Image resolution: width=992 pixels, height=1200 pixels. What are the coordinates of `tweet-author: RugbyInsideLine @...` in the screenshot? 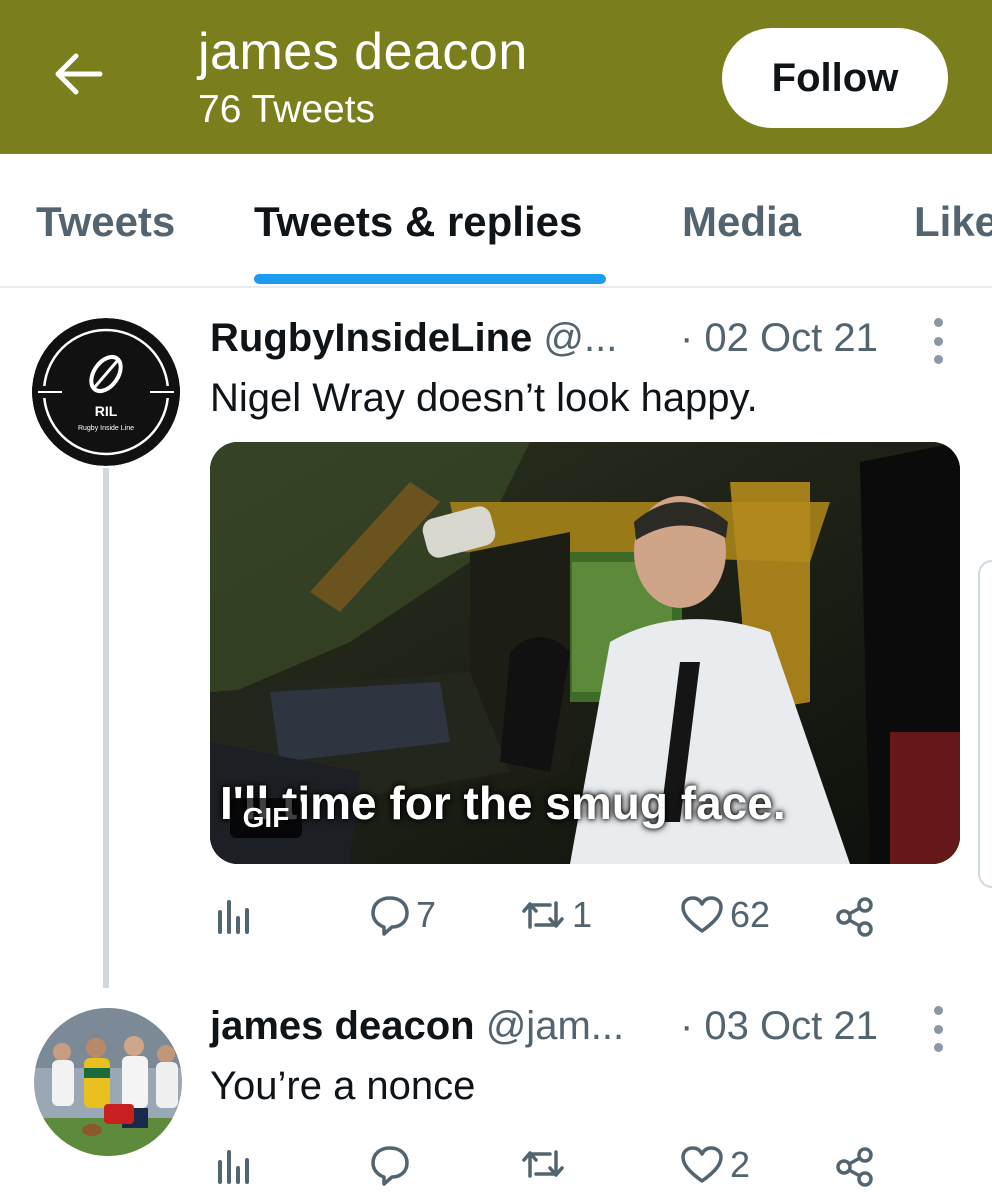 It's located at (413, 338).